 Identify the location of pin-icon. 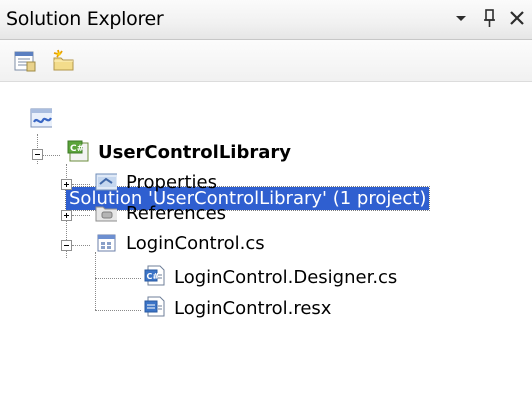
(489, 18).